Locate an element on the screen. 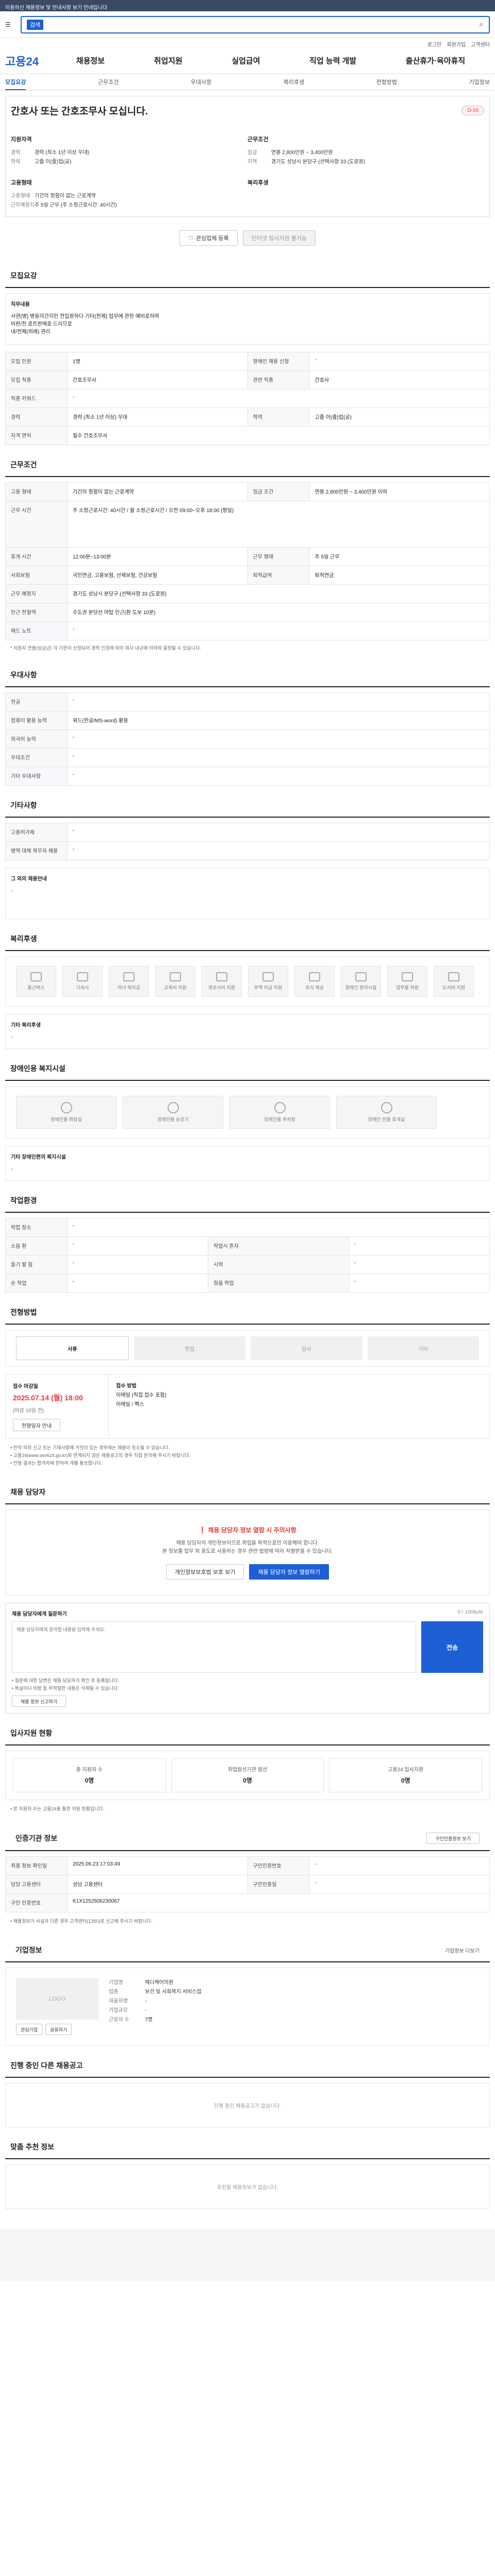  menu-icon: ☰ is located at coordinates (13, 24).